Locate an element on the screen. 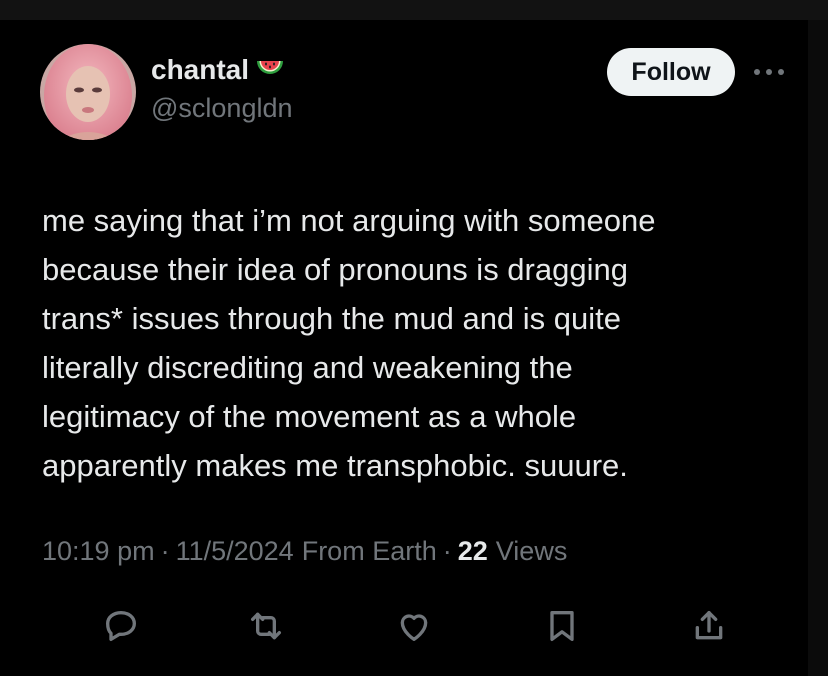 The image size is (828, 676). share-icon is located at coordinates (709, 626).